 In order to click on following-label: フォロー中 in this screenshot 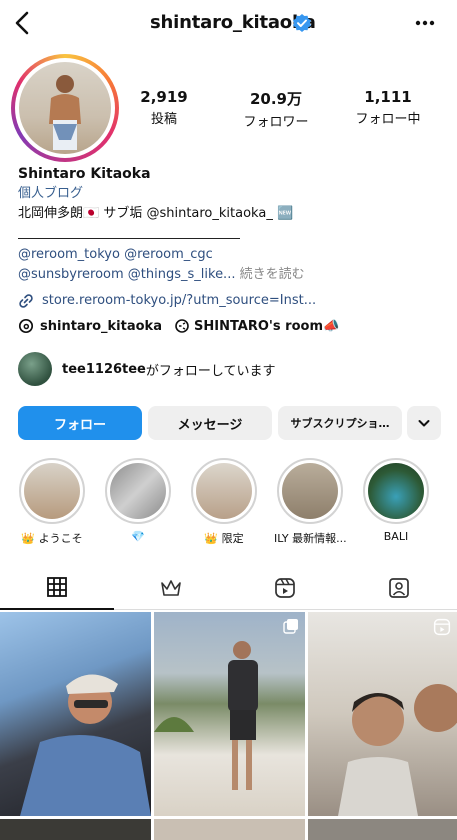, I will do `click(388, 119)`.